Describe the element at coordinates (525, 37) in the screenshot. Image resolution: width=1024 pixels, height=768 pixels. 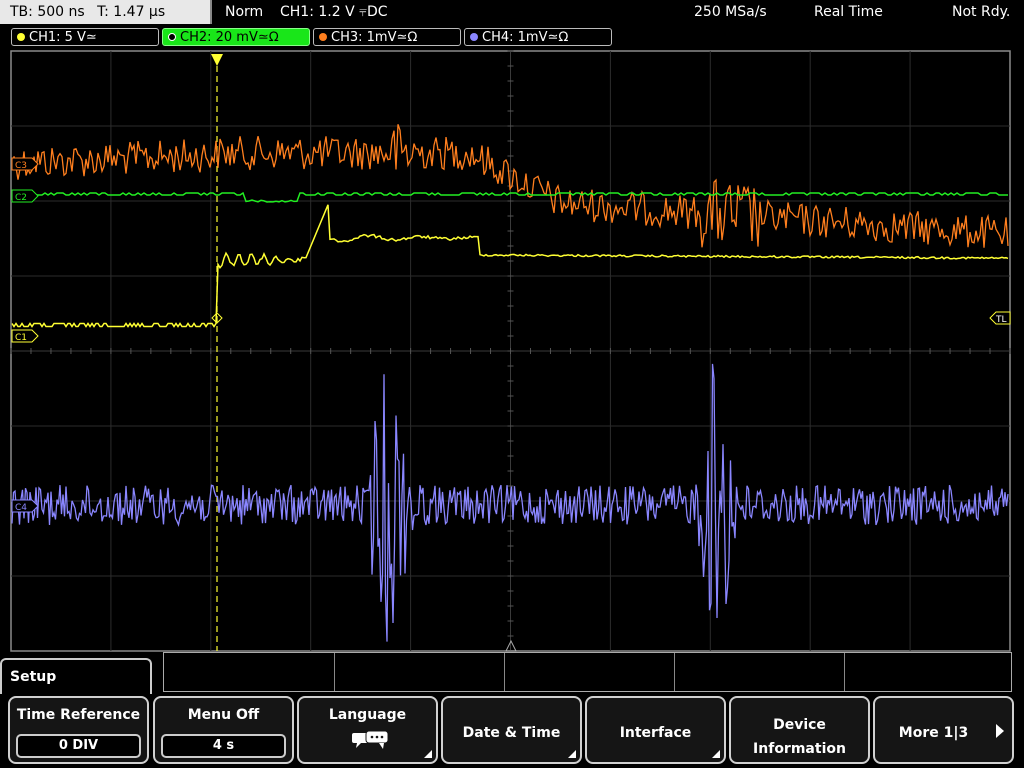
I see `ch4-label: CH4: 1mV≃Ω` at that location.